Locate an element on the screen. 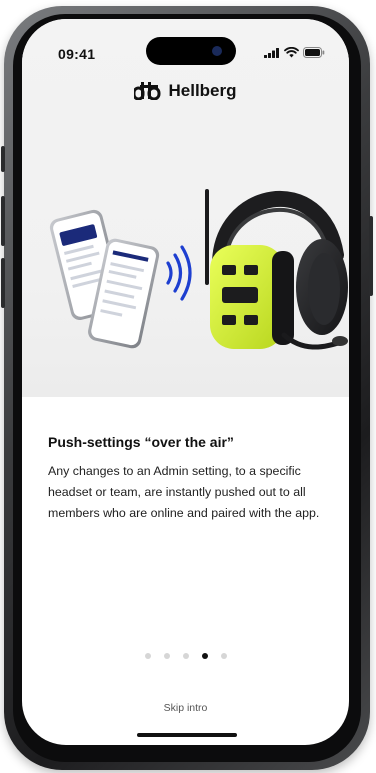  home-indicator is located at coordinates (187, 735).